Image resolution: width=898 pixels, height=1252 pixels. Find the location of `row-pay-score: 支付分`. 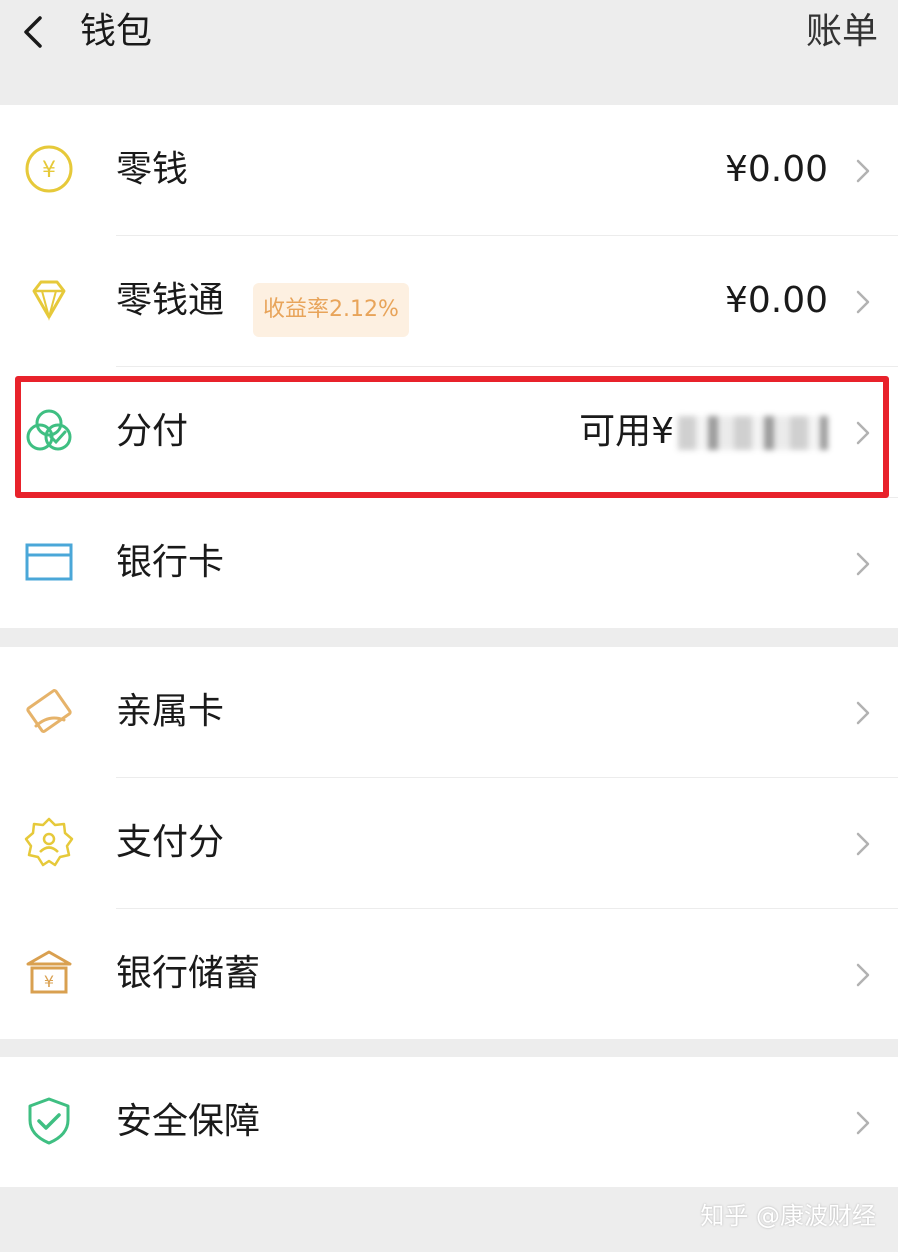

row-pay-score: 支付分 is located at coordinates (449, 843).